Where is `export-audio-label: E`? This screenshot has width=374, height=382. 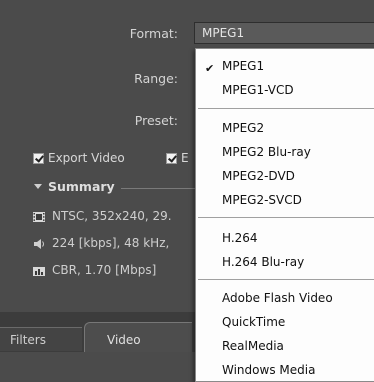 export-audio-label: E is located at coordinates (185, 158).